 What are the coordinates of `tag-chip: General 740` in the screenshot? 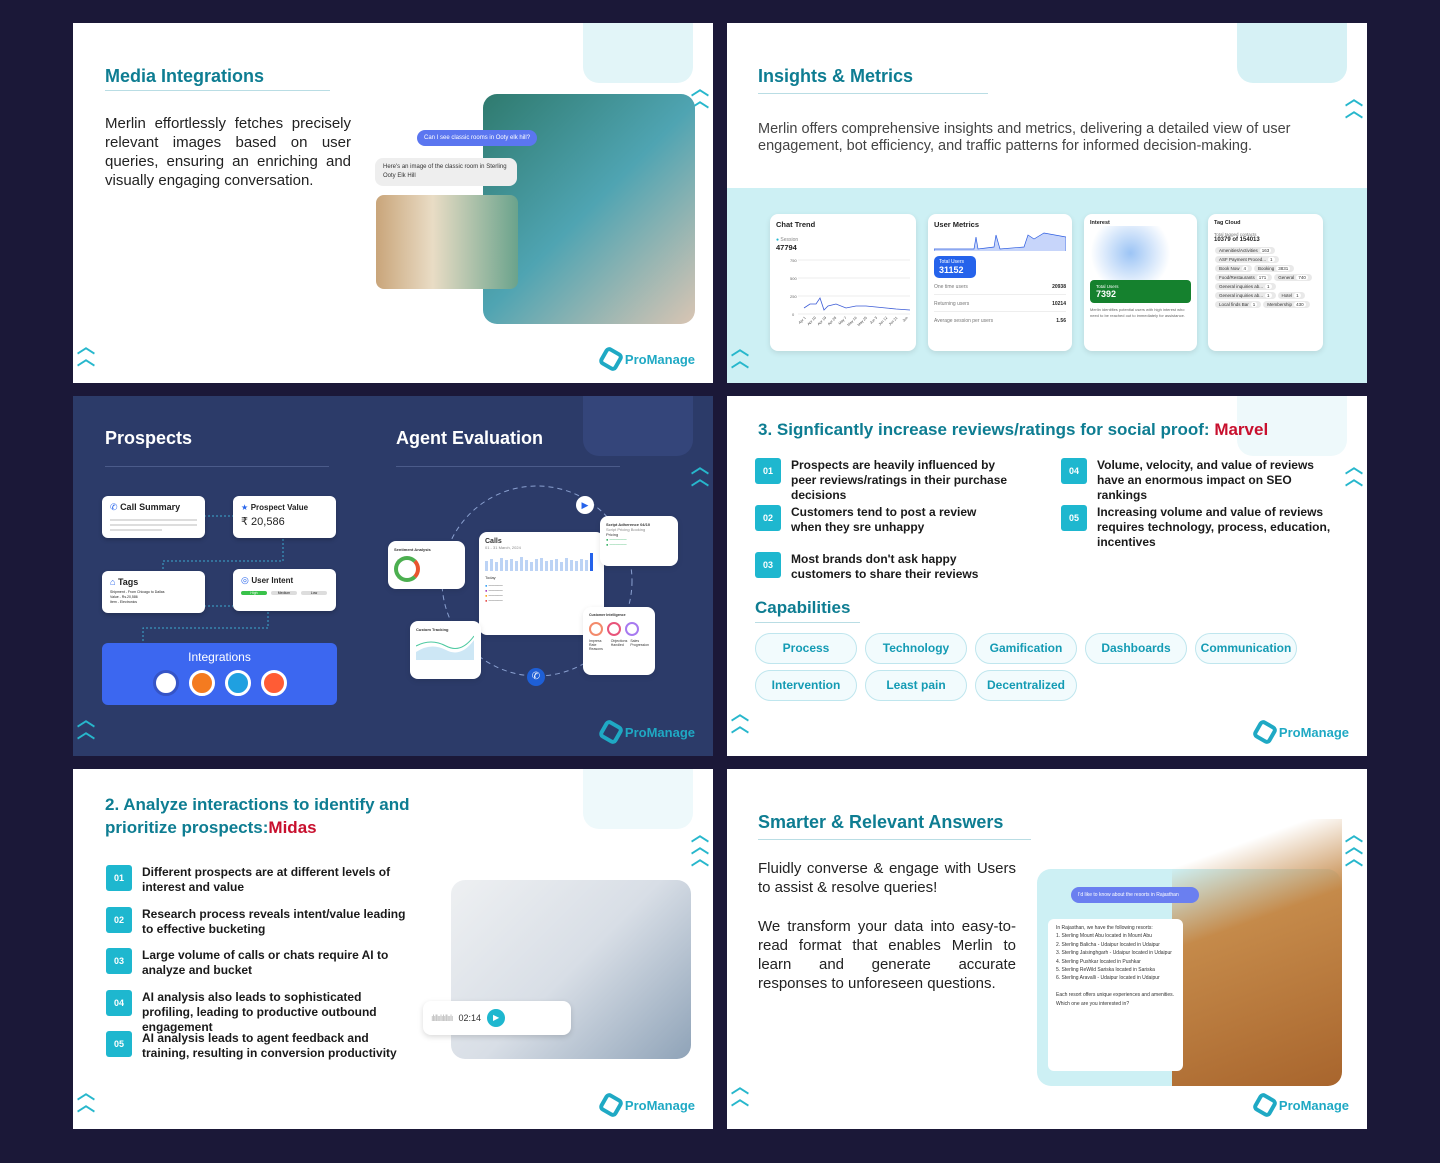 It's located at (1293, 277).